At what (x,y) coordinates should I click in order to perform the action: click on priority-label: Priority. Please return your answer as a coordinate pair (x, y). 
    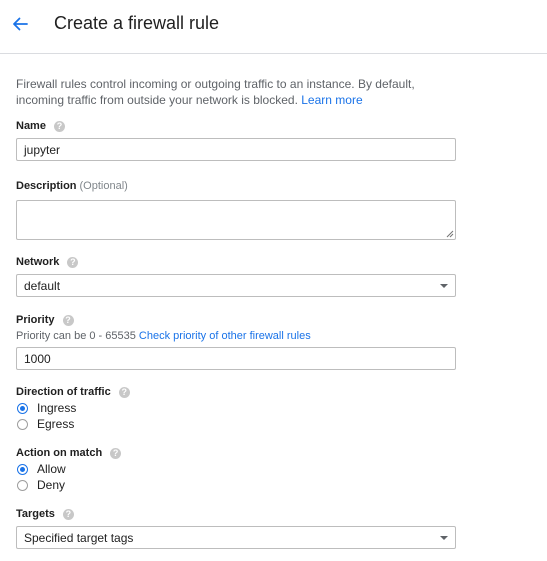
    Looking at the image, I should click on (35, 320).